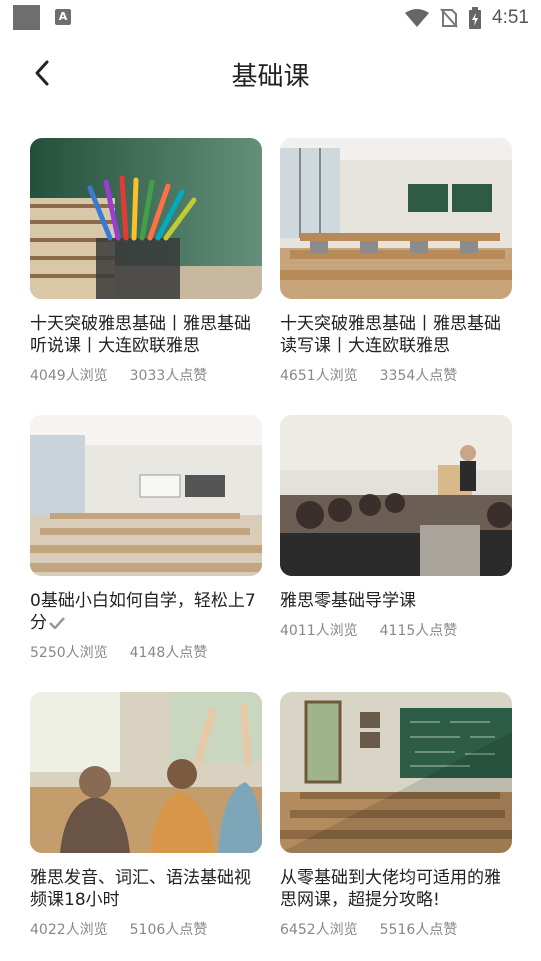 The height and width of the screenshot is (961, 541). Describe the element at coordinates (26, 17) in the screenshot. I see `notification-square-icon` at that location.